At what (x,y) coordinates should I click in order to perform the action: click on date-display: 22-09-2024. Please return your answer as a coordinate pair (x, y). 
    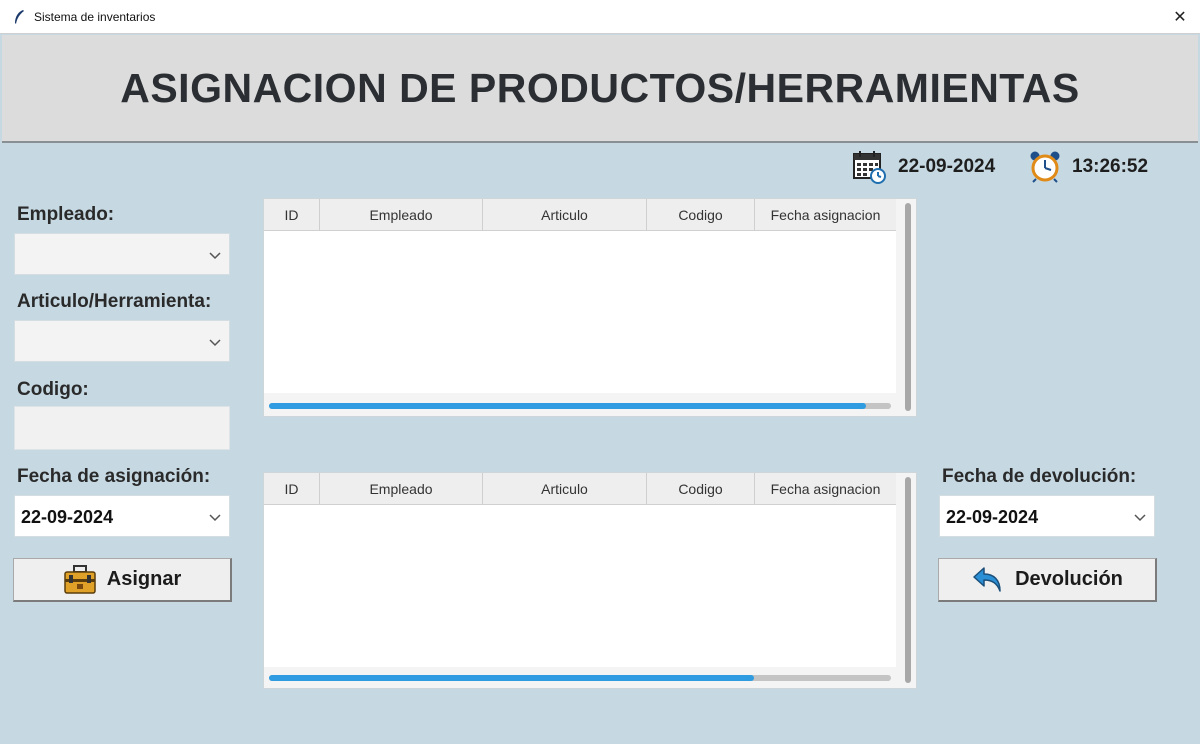
    Looking at the image, I should click on (923, 167).